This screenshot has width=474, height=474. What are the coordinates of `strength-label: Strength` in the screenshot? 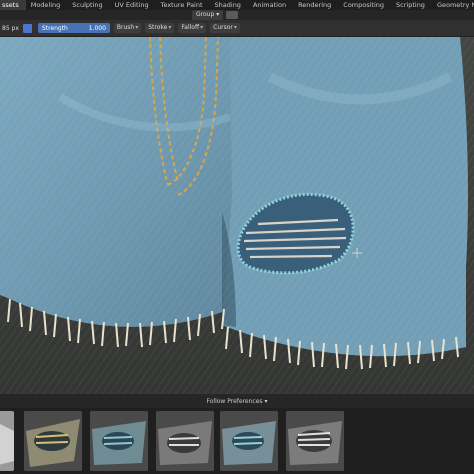 It's located at (54, 28).